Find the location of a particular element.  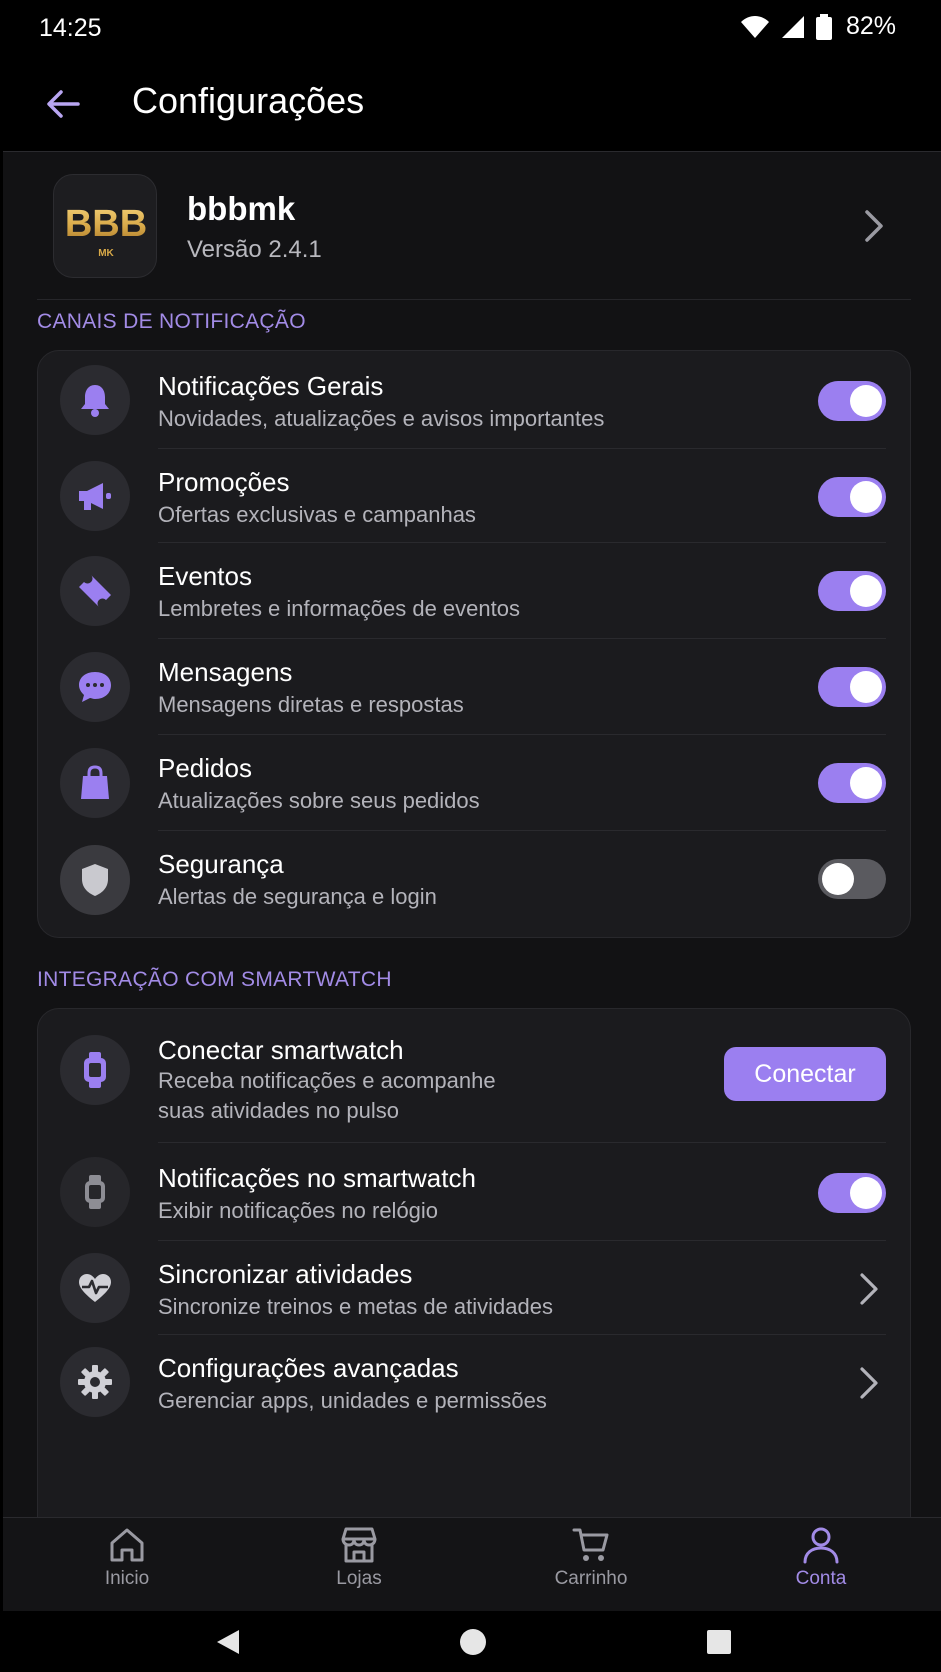

channel-row-orders: Pedidos Atualizações sobre seus pedidos is located at coordinates (474, 783).